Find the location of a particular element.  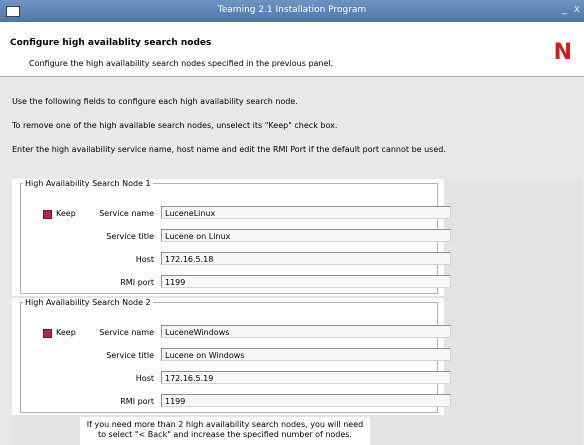

node-legend-2: High Availability Search Node 2 is located at coordinates (88, 302).